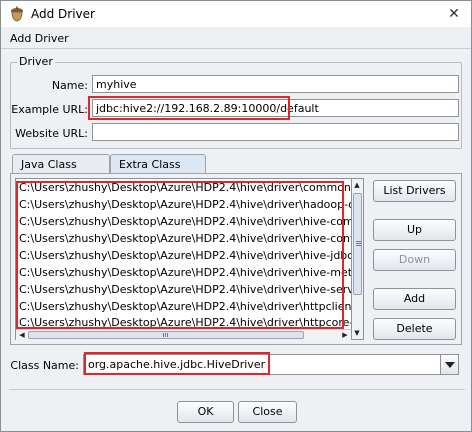 The width and height of the screenshot is (472, 432). What do you see at coordinates (345, 335) in the screenshot?
I see `scroll-right-icon: ▶` at bounding box center [345, 335].